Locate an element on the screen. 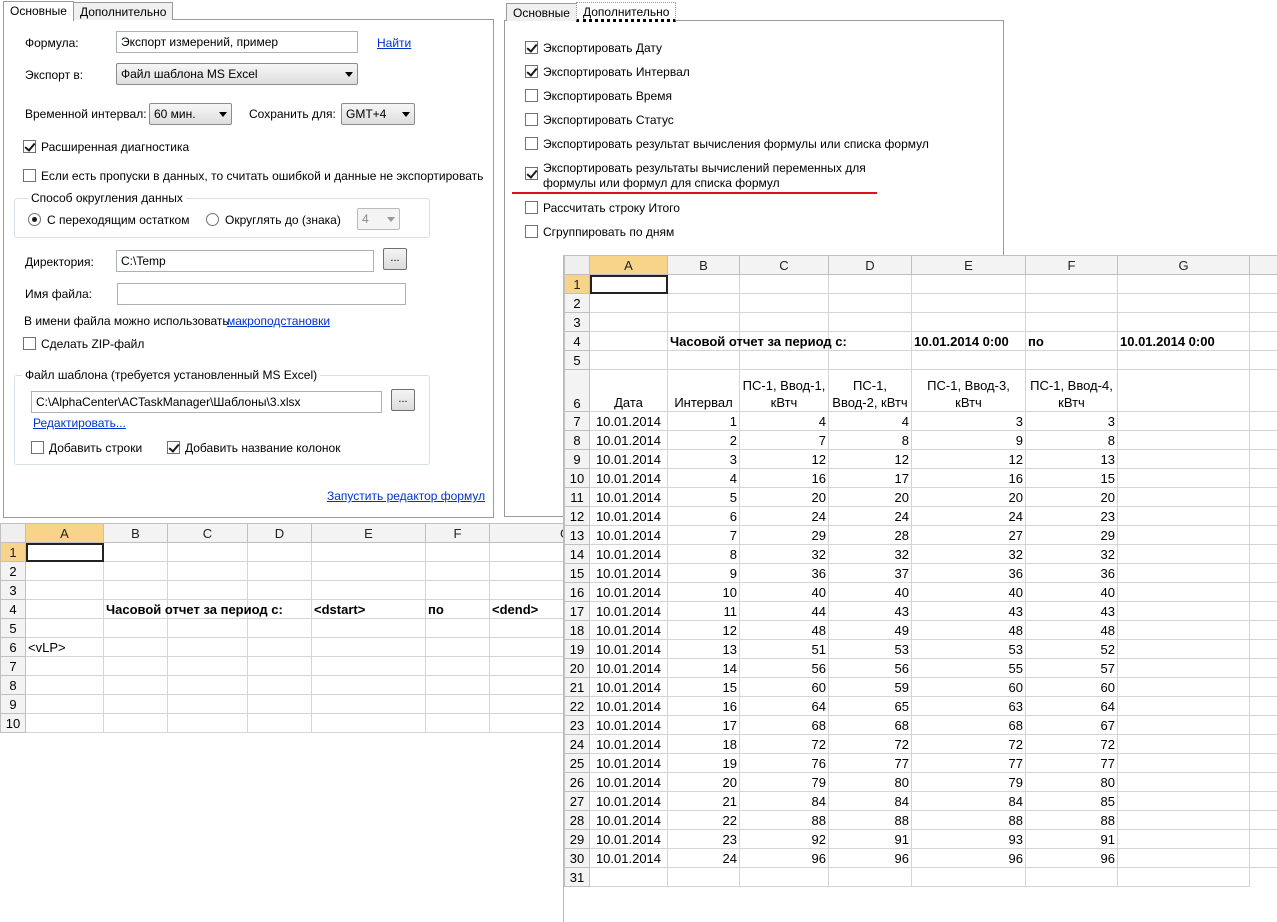  row-header-4: 4 is located at coordinates (577, 341).